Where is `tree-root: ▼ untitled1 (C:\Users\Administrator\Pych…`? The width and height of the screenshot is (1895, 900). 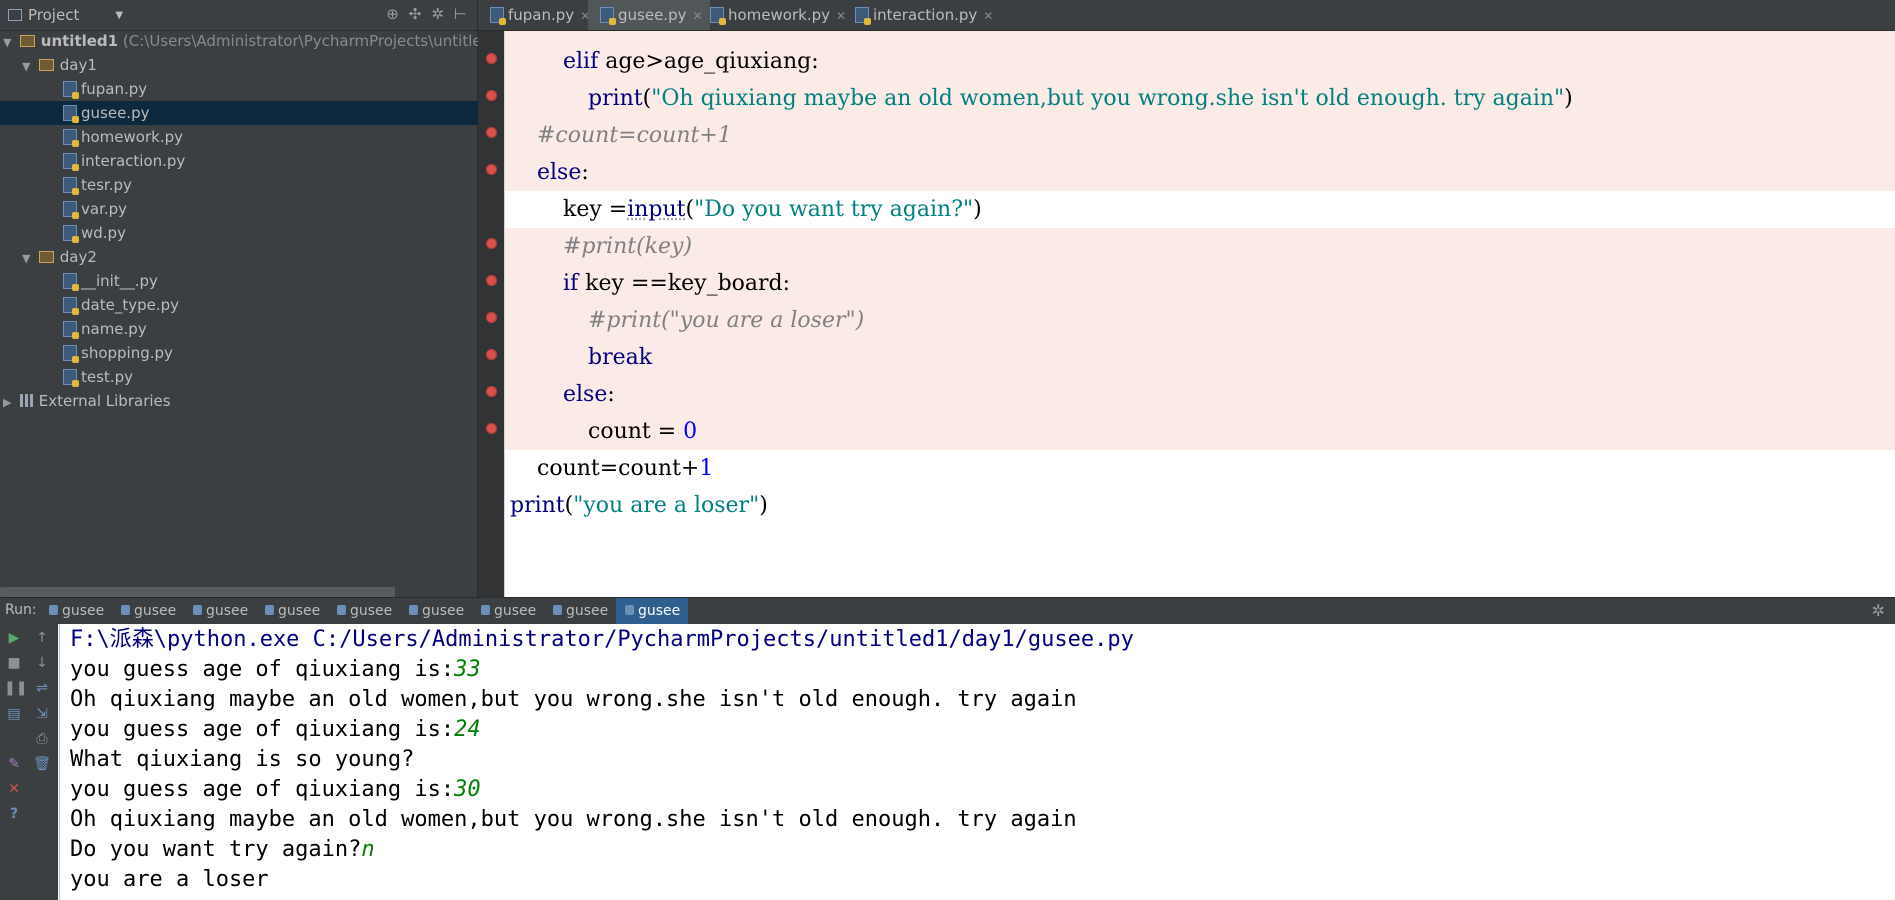 tree-root: ▼ untitled1 (C:\Users\Administrator\Pych… is located at coordinates (245, 42).